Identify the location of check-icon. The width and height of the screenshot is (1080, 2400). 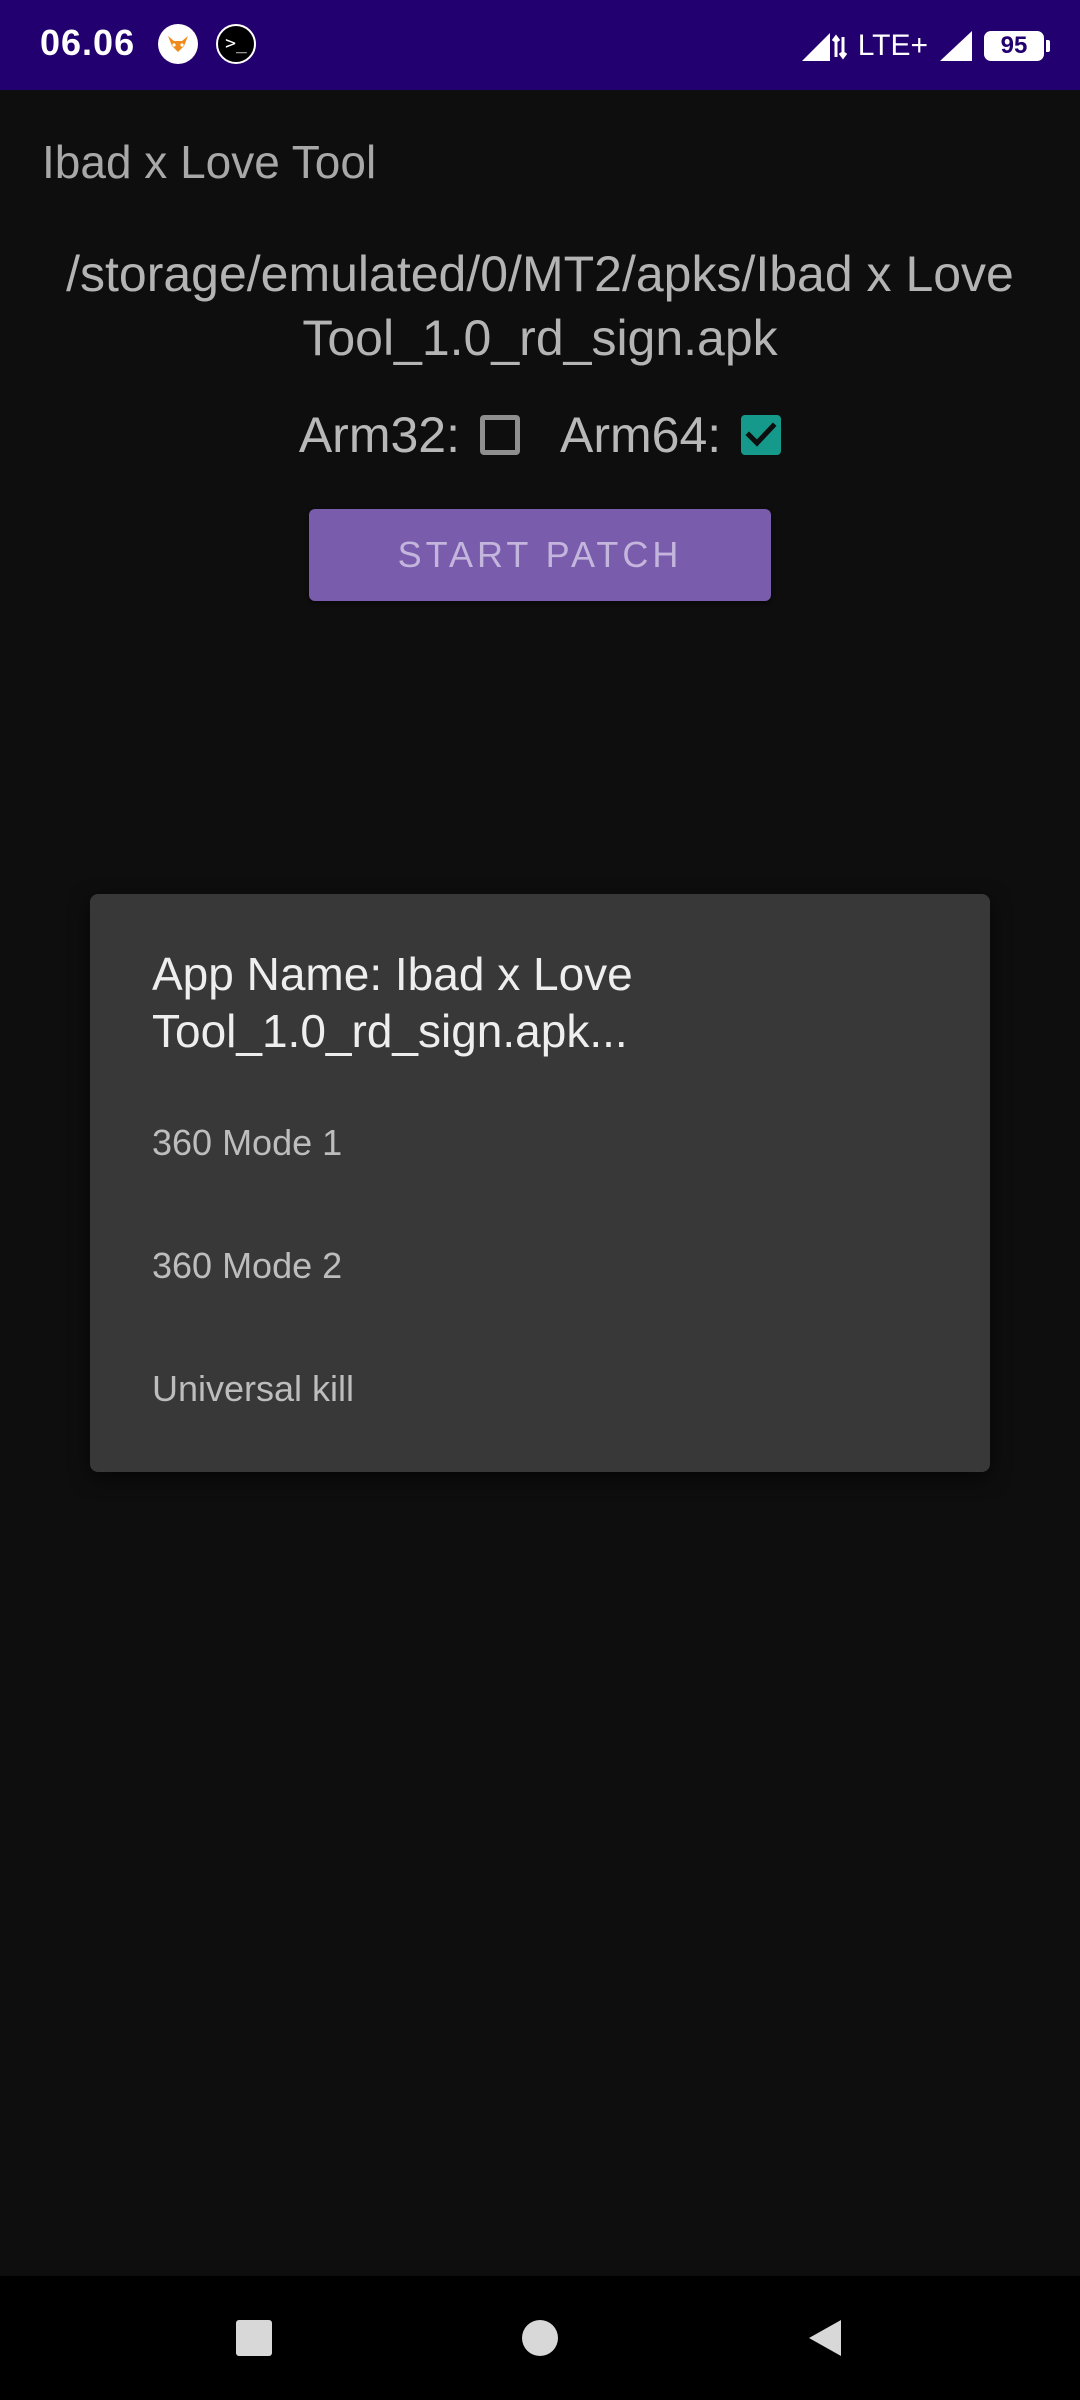
(761, 434).